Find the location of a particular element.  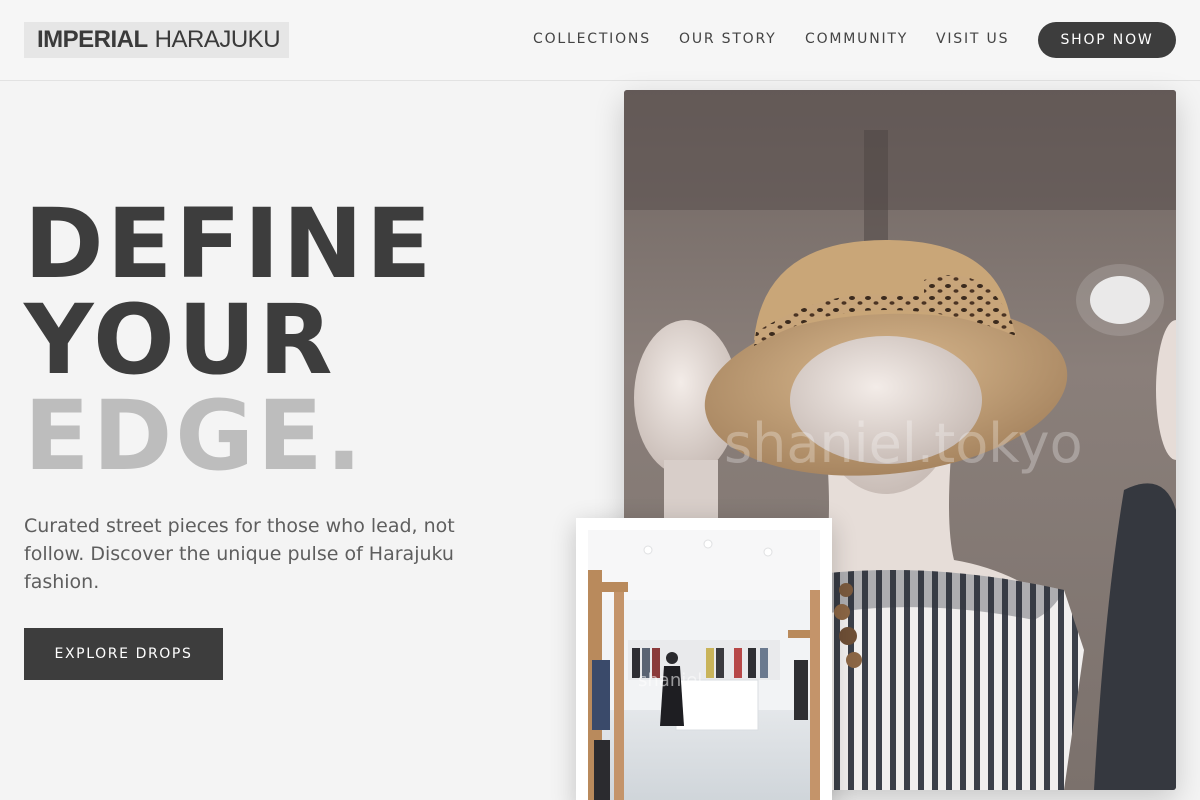

brand-name-bold: IMPERIAL is located at coordinates (92, 39).